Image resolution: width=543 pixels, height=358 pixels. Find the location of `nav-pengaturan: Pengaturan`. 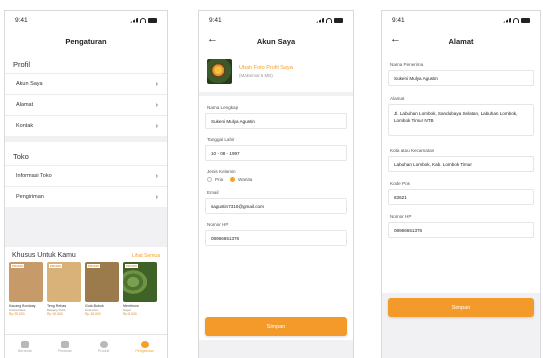

nav-pengaturan: Pengaturan is located at coordinates (144, 346).